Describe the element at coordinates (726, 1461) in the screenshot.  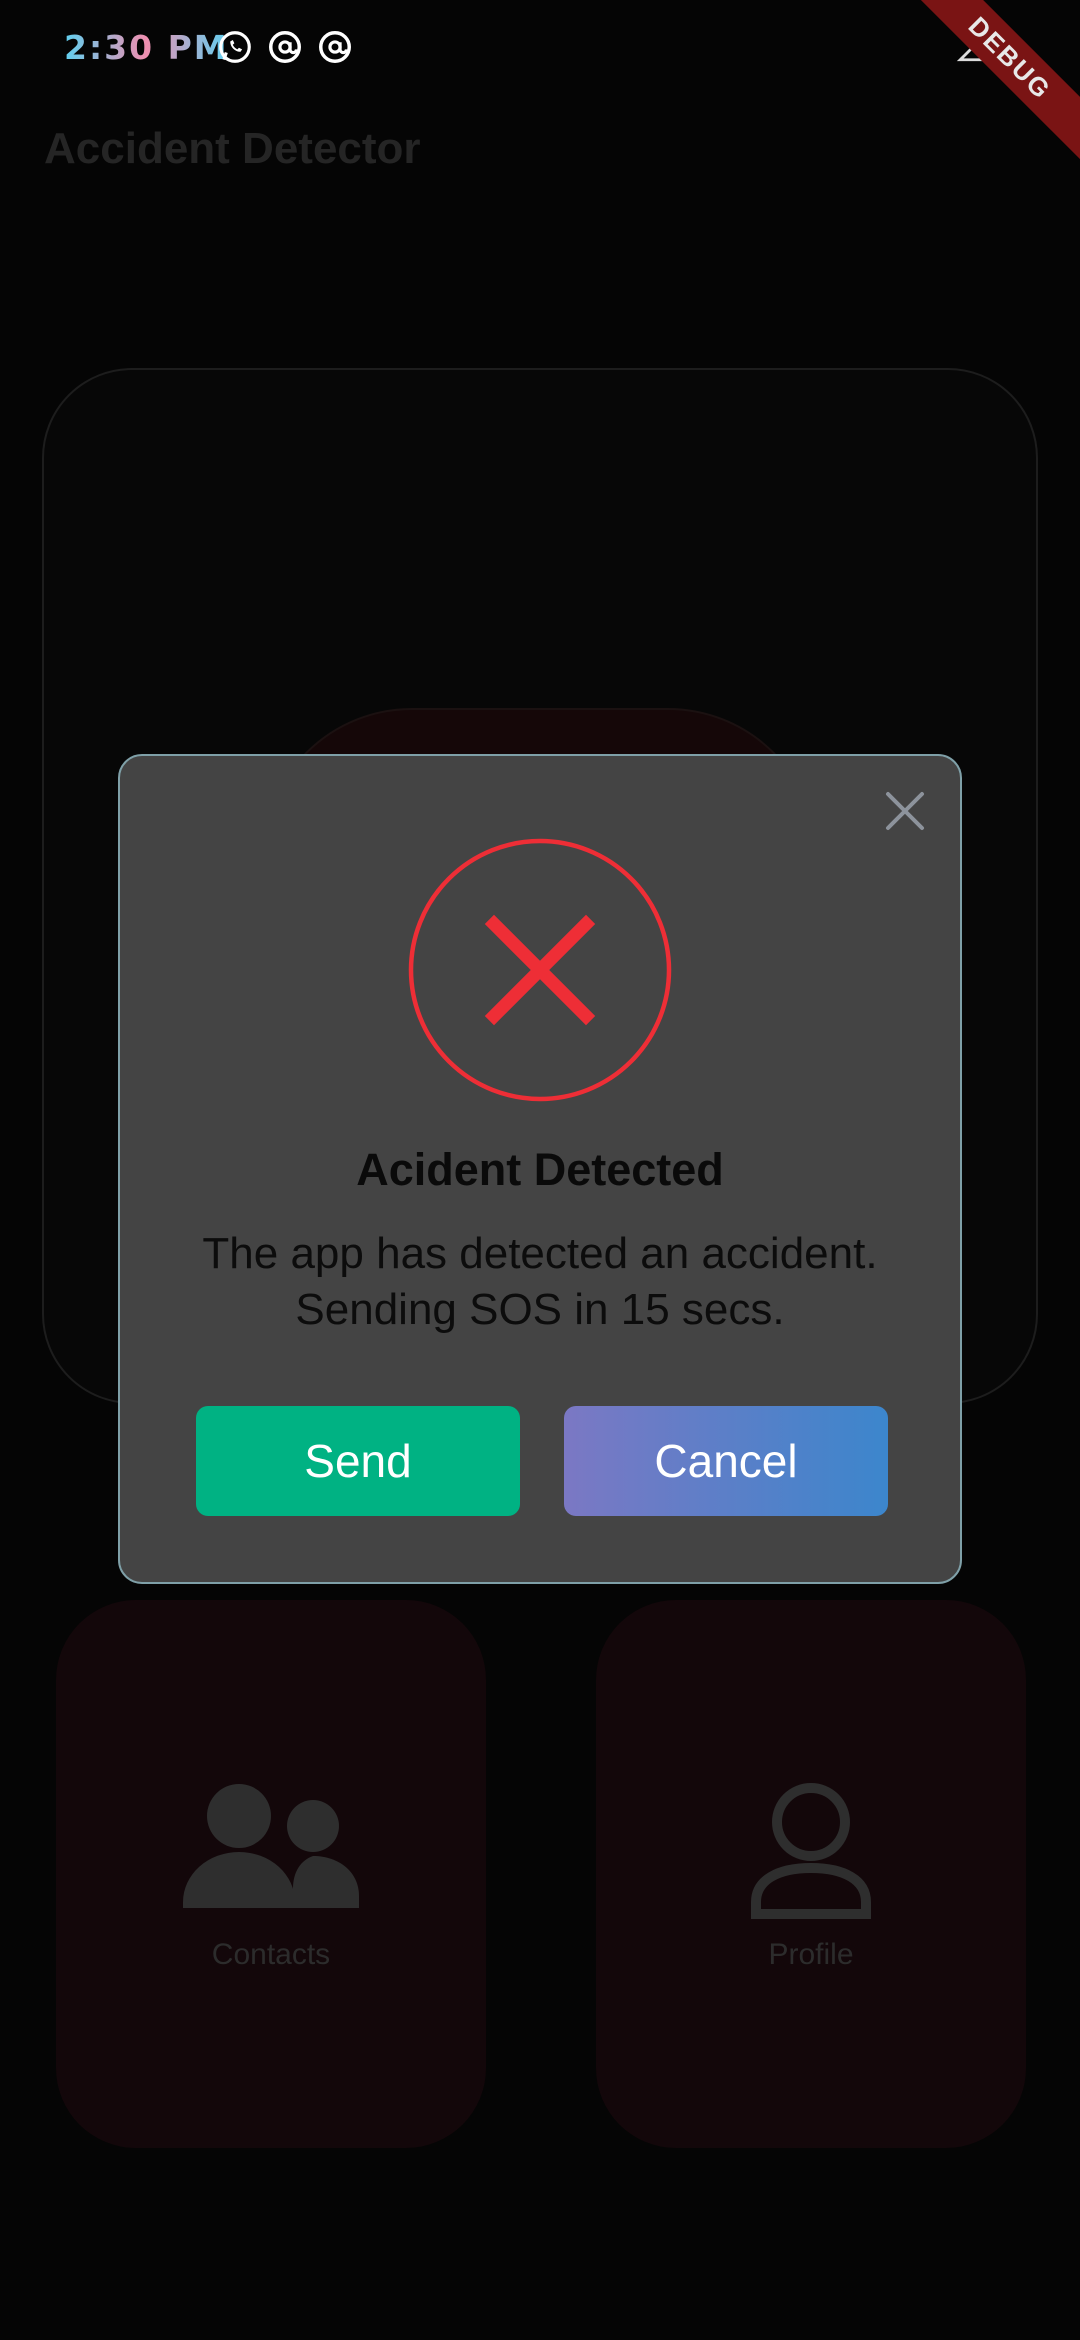
I see `cancel-button: Cancel` at that location.